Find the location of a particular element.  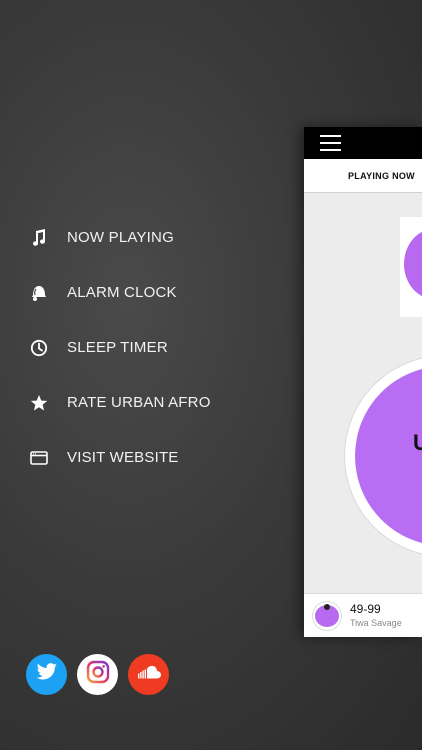

menu-item-sleep-timer: SLEEP TIMER is located at coordinates (150, 347).